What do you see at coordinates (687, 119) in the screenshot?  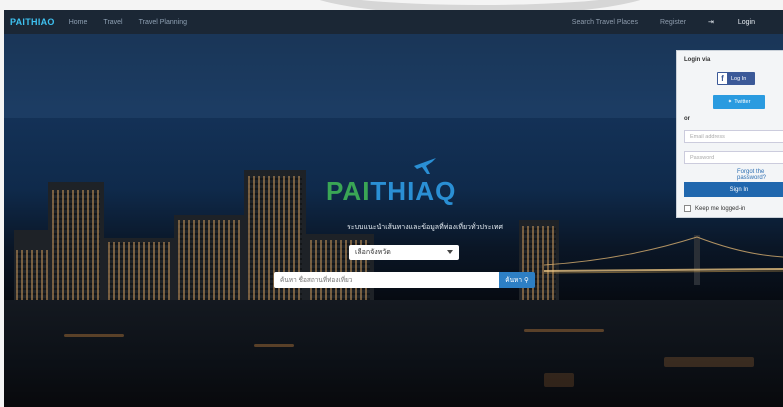 I see `or-divider-label: or` at bounding box center [687, 119].